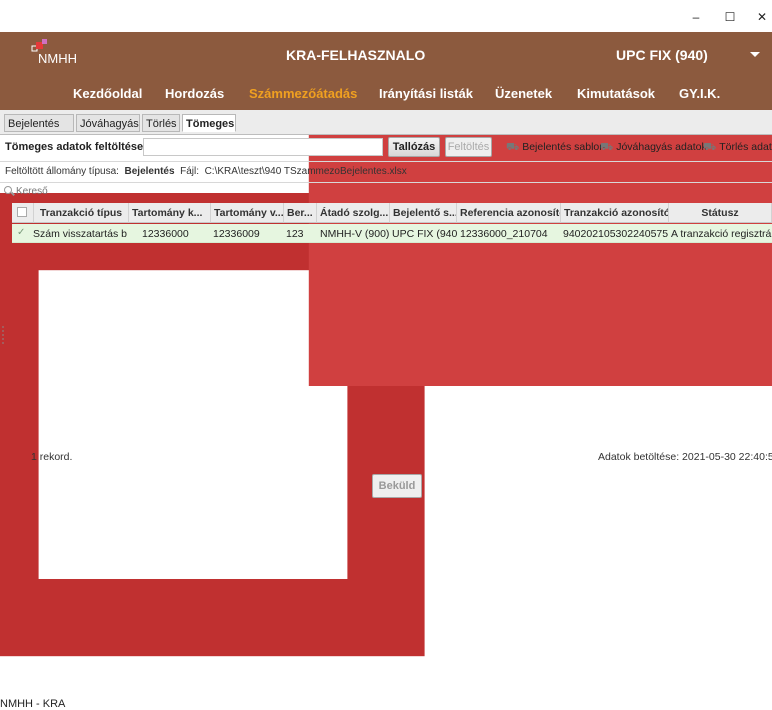 The height and width of the screenshot is (710, 772). I want to click on select-all-checkbox, so click(22, 212).